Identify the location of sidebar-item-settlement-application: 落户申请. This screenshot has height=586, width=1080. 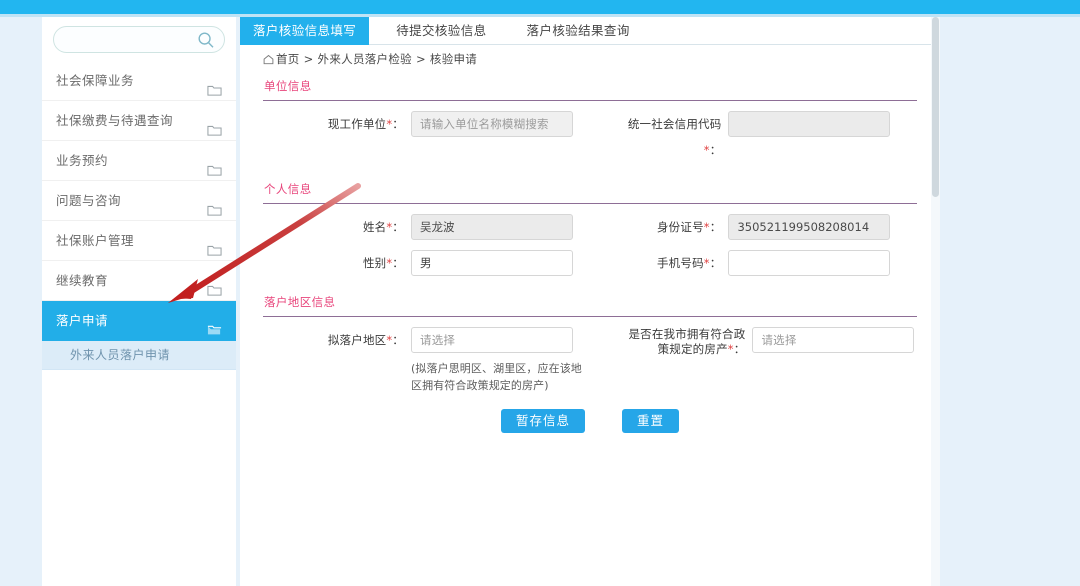
(139, 321).